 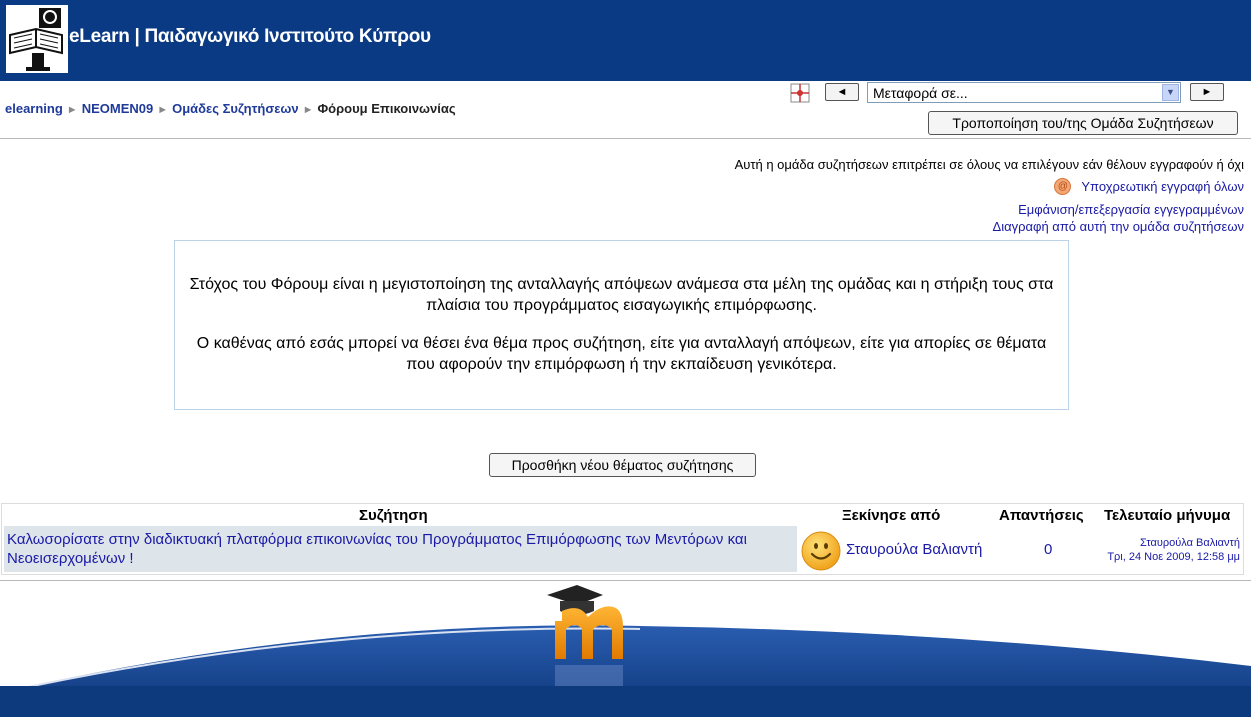 I want to click on site-title: eLearn | Παιδαγωγικό Ινστιτούτο Κύπρου, so click(x=250, y=36).